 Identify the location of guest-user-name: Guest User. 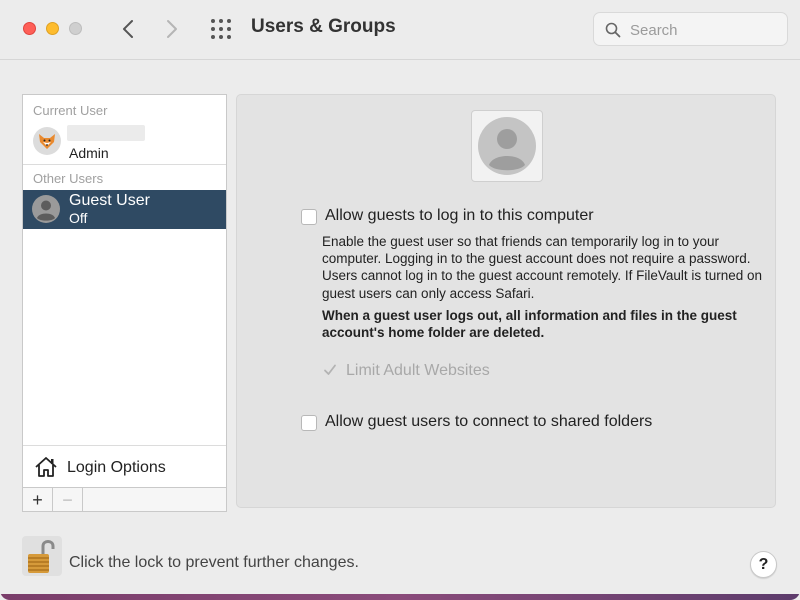
(109, 200).